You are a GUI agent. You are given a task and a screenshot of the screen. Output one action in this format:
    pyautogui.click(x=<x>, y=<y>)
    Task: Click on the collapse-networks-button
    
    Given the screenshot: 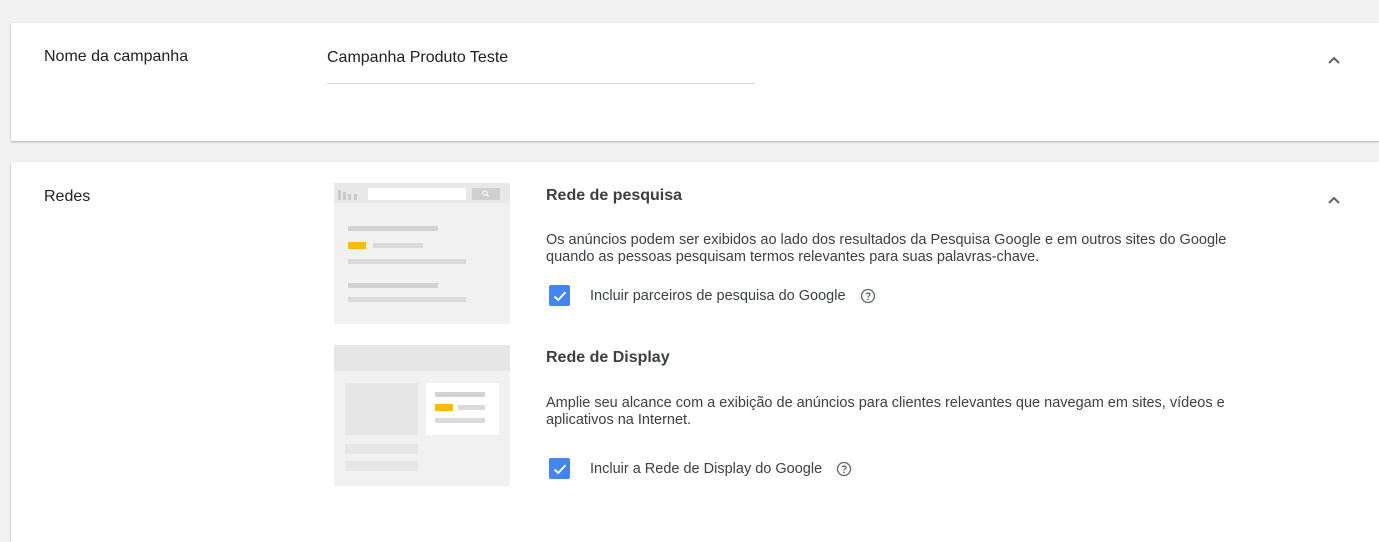 What is the action you would take?
    pyautogui.click(x=1334, y=200)
    